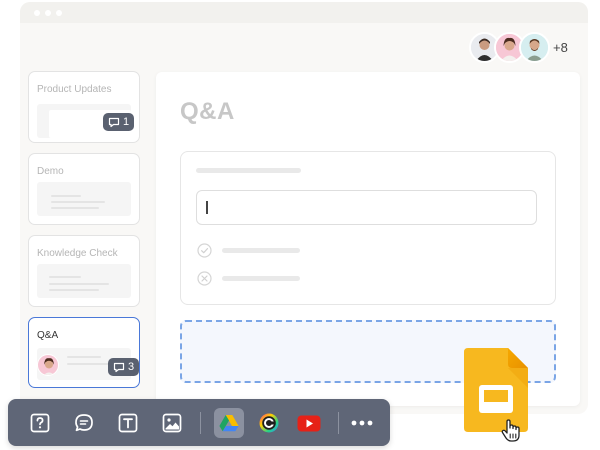 Image resolution: width=600 pixels, height=450 pixels. What do you see at coordinates (204, 278) in the screenshot?
I see `x-circle-icon` at bounding box center [204, 278].